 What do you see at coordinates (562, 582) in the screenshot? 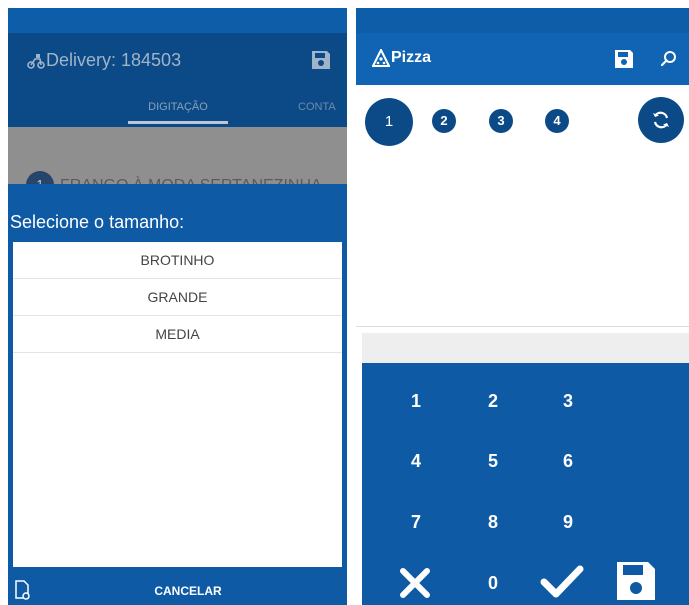
I see `check-icon` at bounding box center [562, 582].